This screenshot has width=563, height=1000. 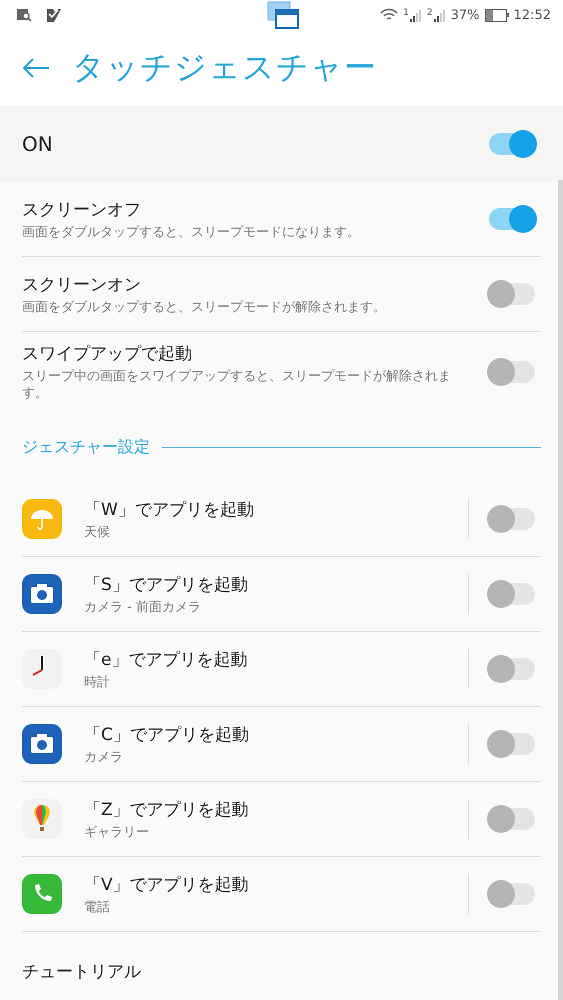 I want to click on sim-number: 1, so click(x=406, y=13).